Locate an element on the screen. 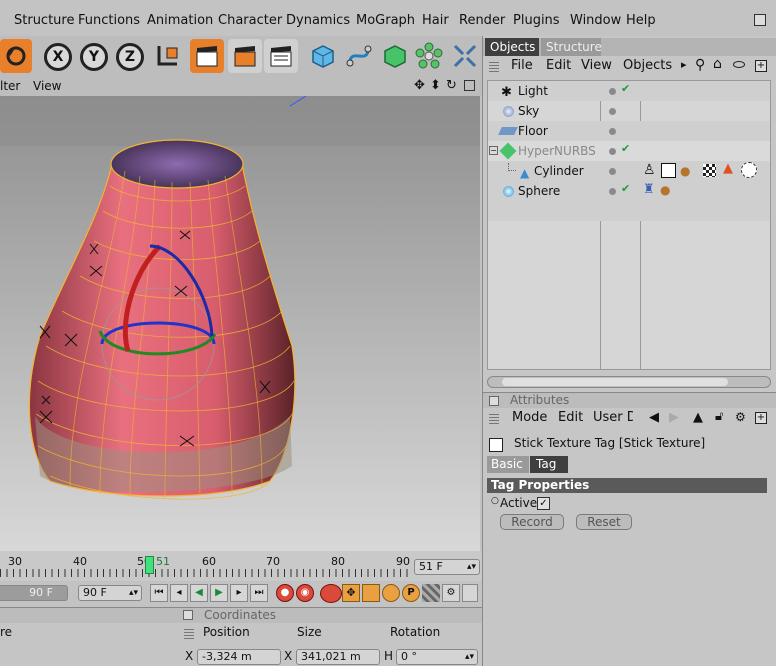  attr-menu-edit: Edit is located at coordinates (570, 417).